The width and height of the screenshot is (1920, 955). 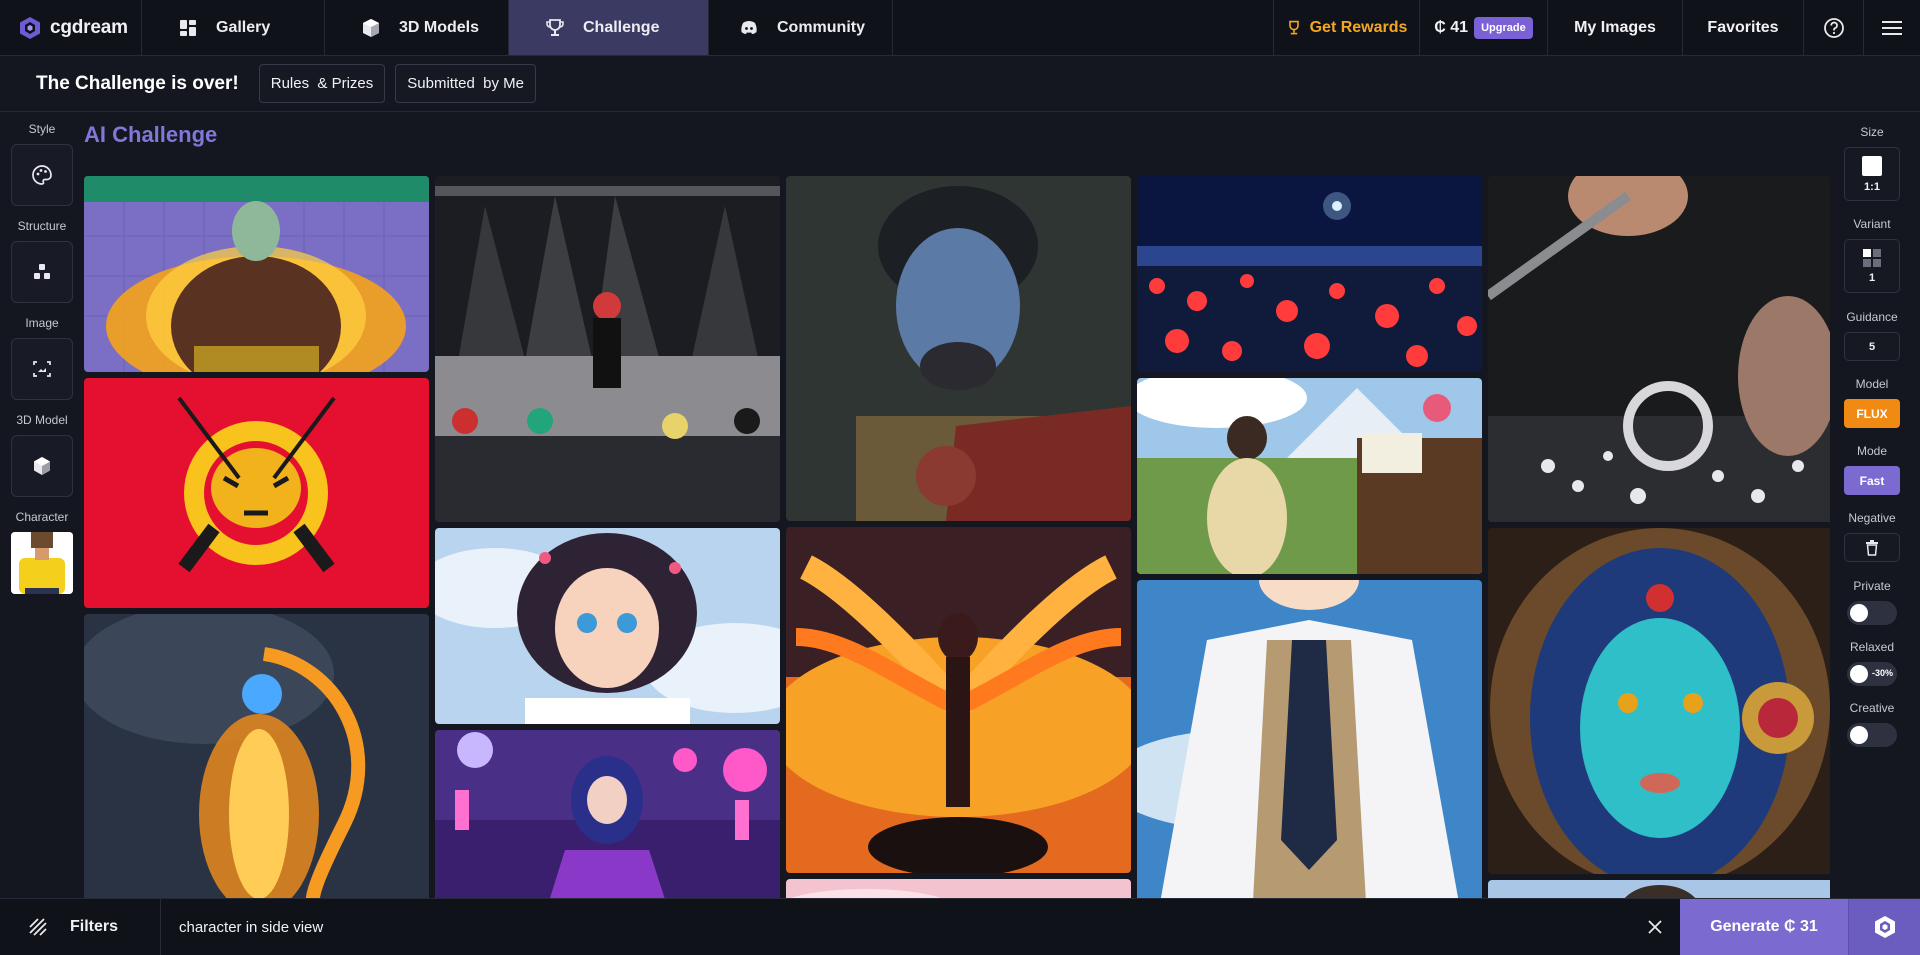 What do you see at coordinates (1872, 518) in the screenshot?
I see `negative-label: Negative` at bounding box center [1872, 518].